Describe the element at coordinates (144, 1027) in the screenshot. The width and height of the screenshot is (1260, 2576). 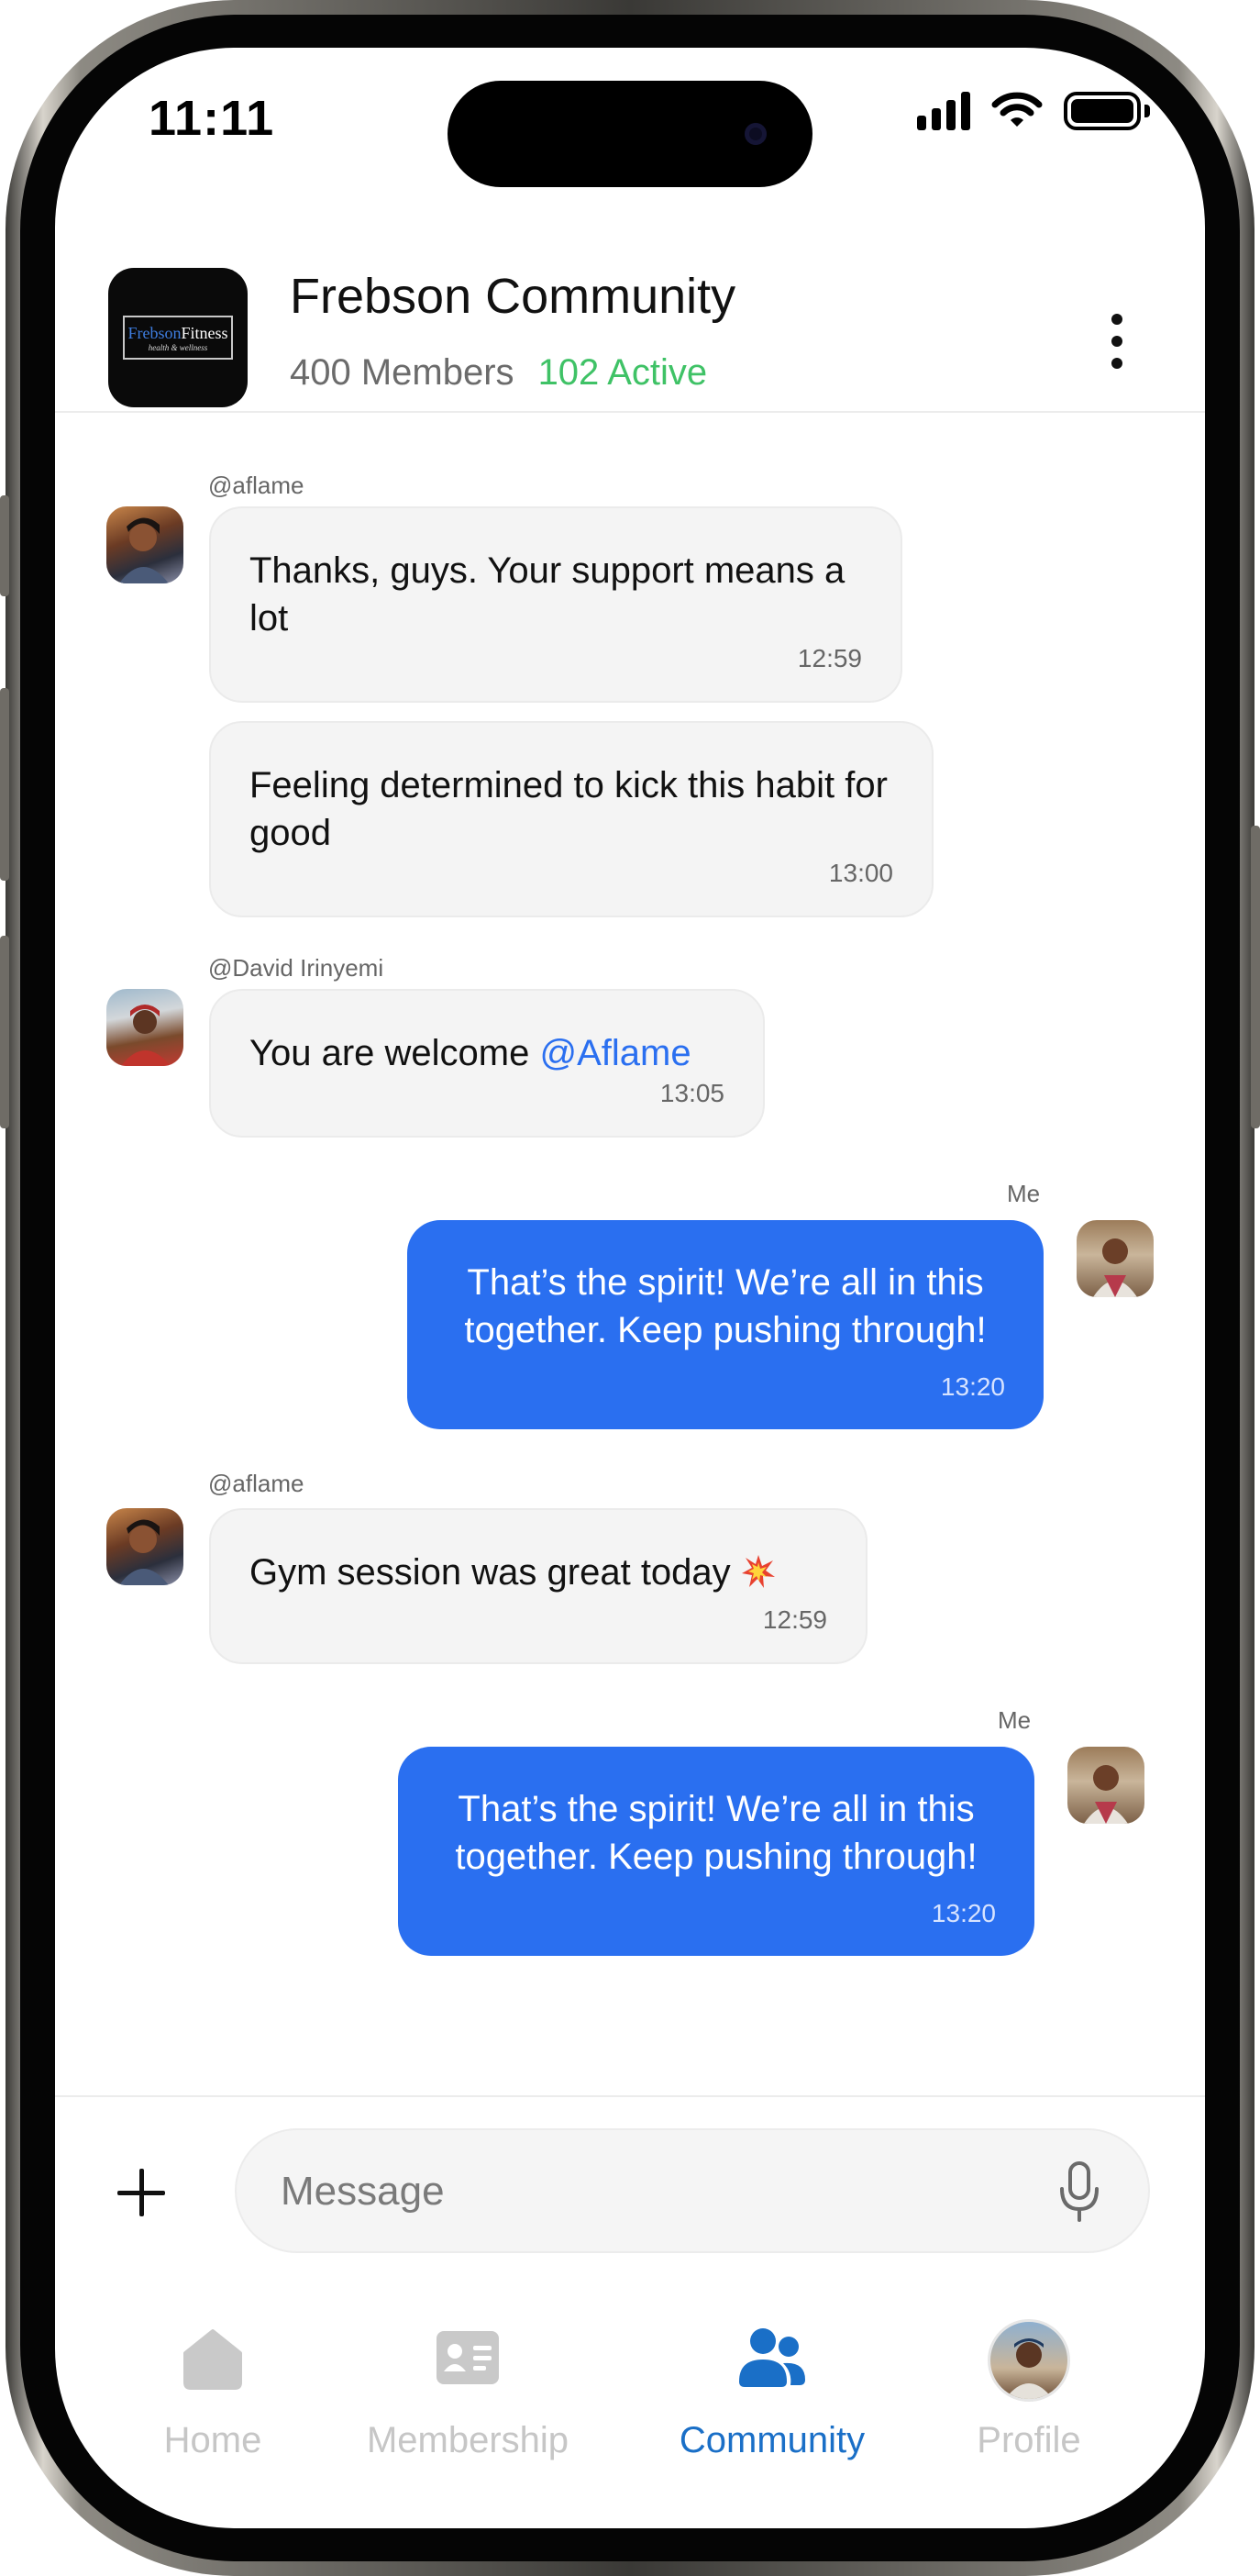
I see `avatar-david` at that location.